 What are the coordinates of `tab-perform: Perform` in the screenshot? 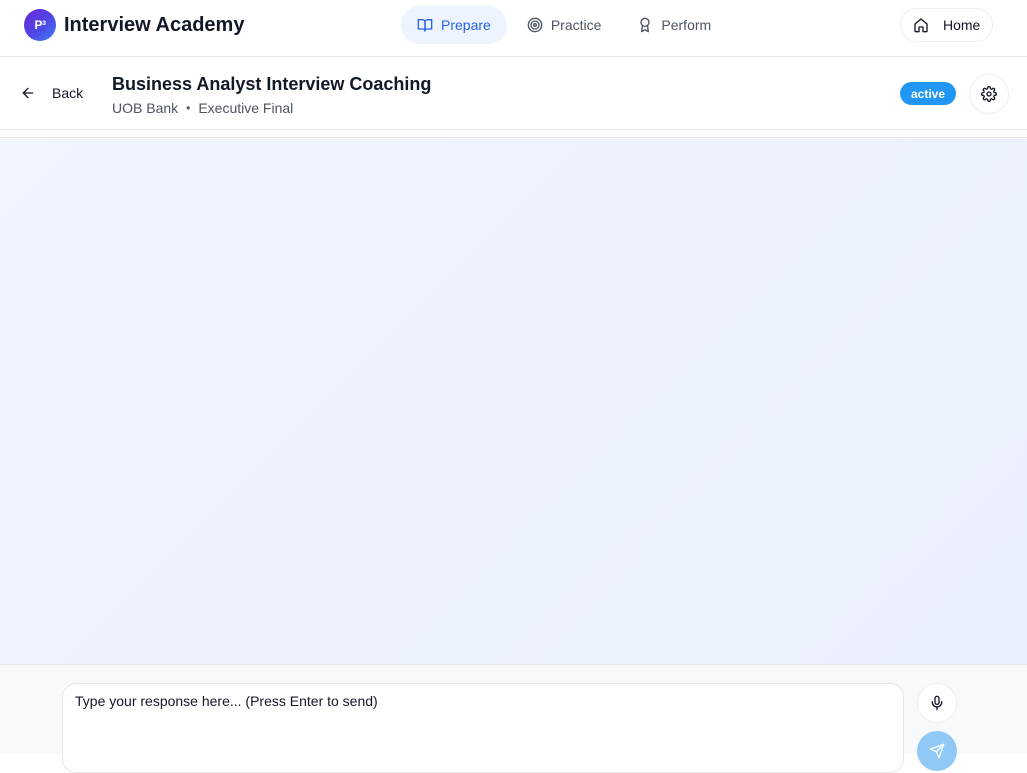 It's located at (674, 25).